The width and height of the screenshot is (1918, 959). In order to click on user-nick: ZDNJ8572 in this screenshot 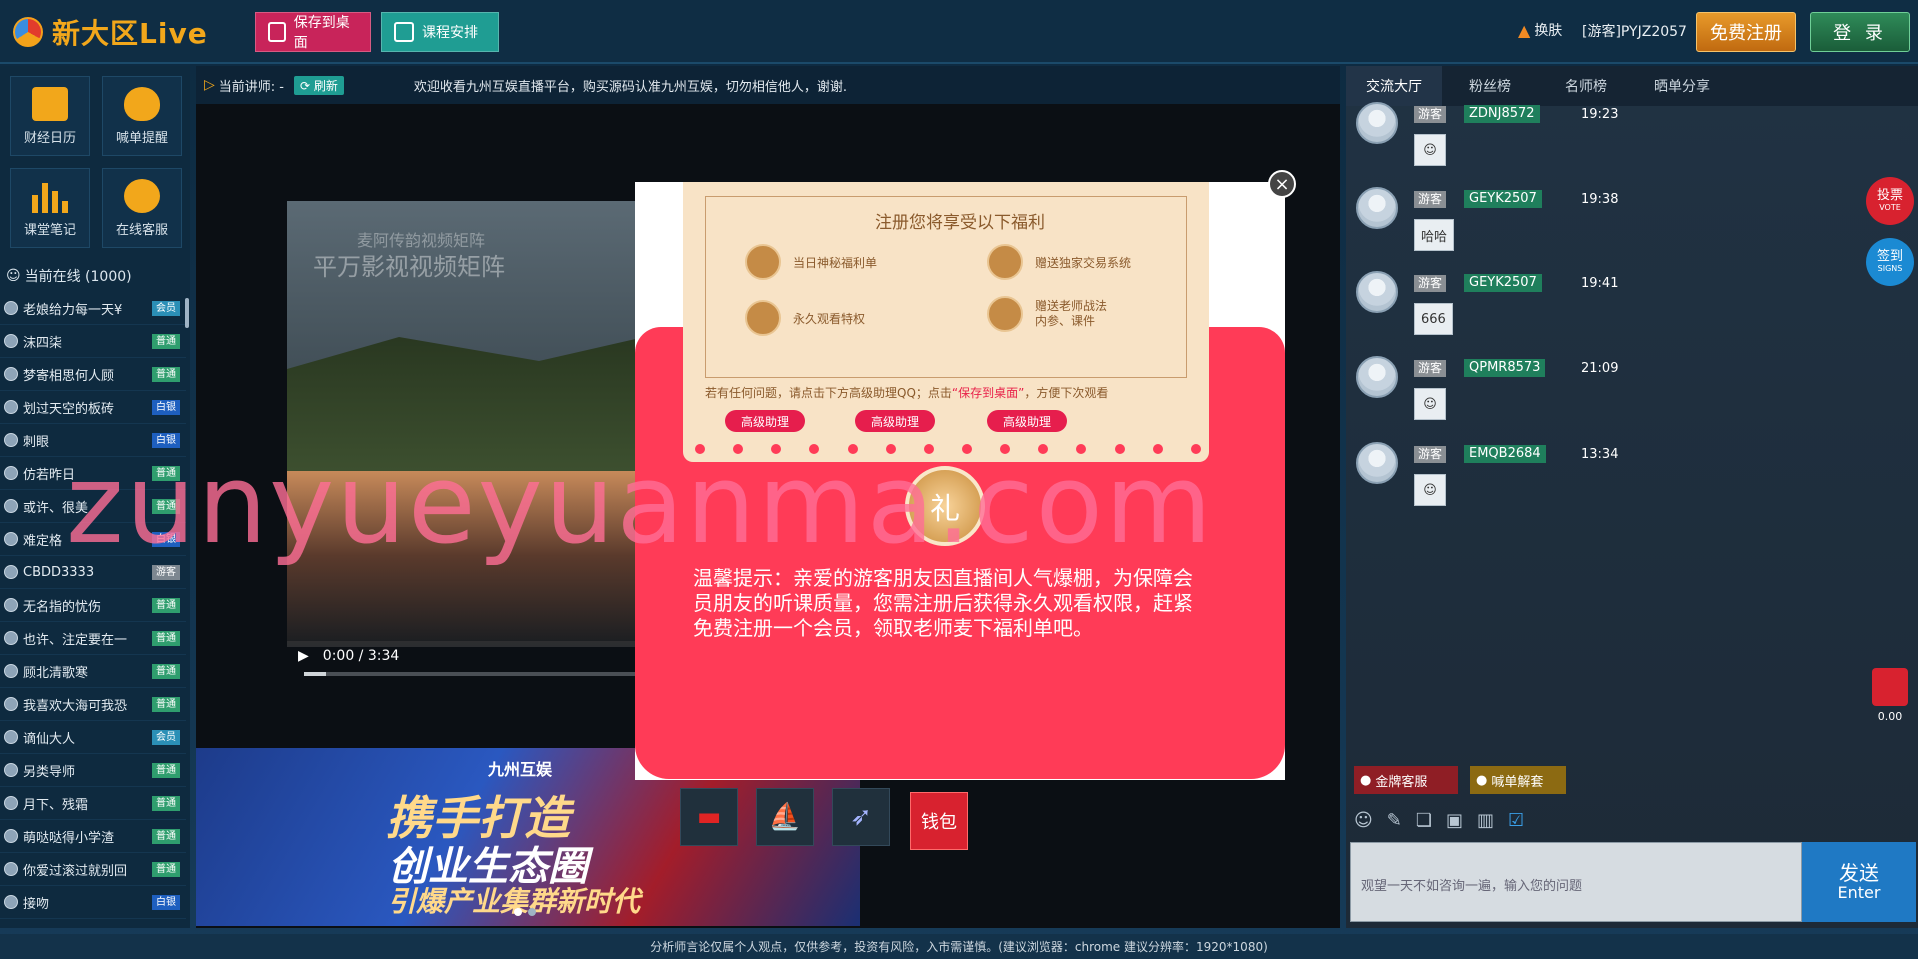, I will do `click(1502, 114)`.